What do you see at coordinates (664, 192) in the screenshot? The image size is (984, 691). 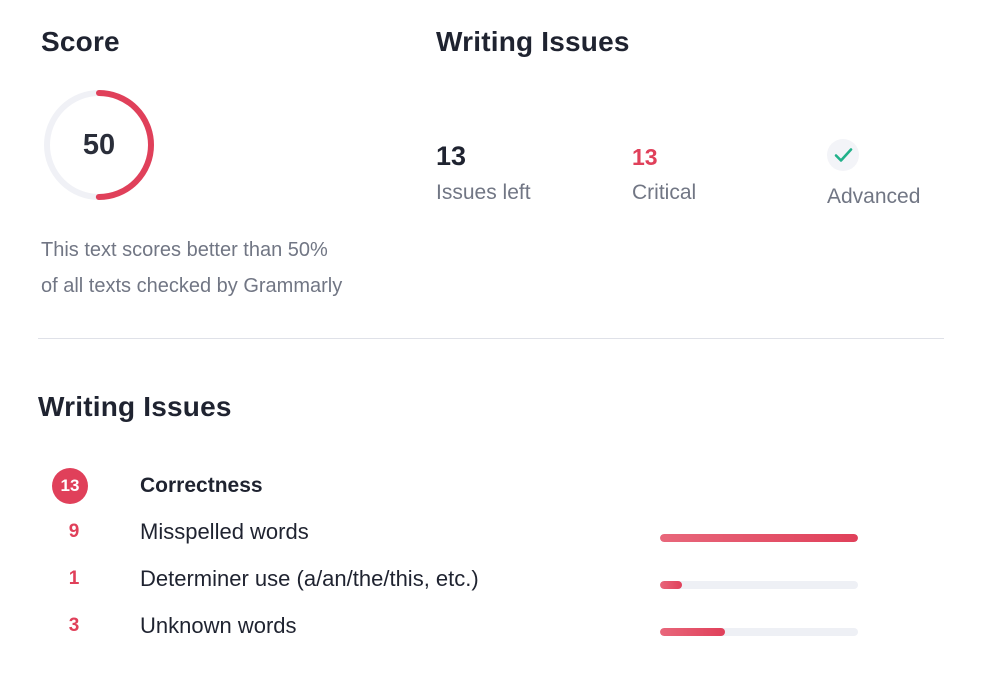 I see `critical-label: Critical` at bounding box center [664, 192].